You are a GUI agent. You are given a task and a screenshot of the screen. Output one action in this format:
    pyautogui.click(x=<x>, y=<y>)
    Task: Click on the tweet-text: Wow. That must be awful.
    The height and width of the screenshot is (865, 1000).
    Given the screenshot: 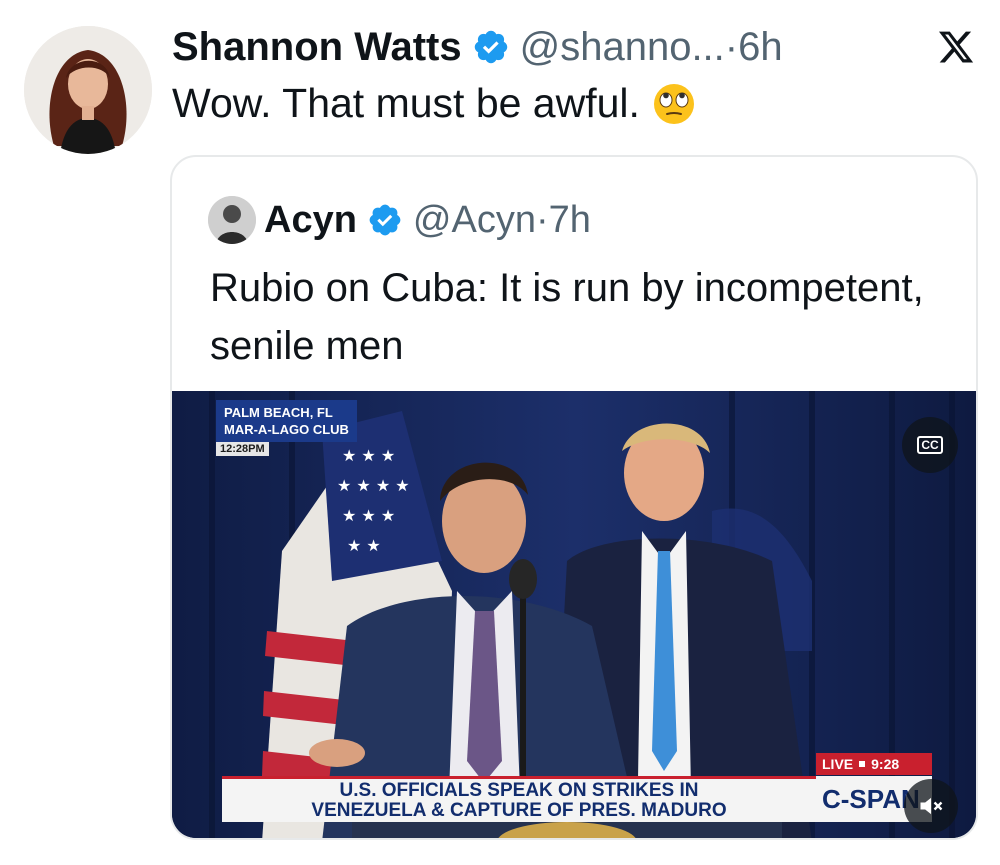 What is the action you would take?
    pyautogui.click(x=434, y=103)
    